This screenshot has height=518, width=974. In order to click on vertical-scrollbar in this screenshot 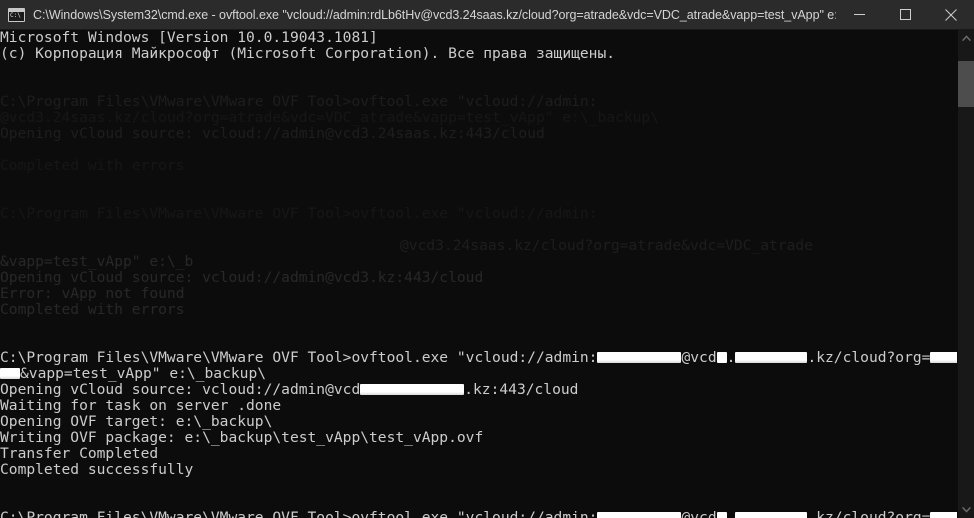, I will do `click(965, 274)`.